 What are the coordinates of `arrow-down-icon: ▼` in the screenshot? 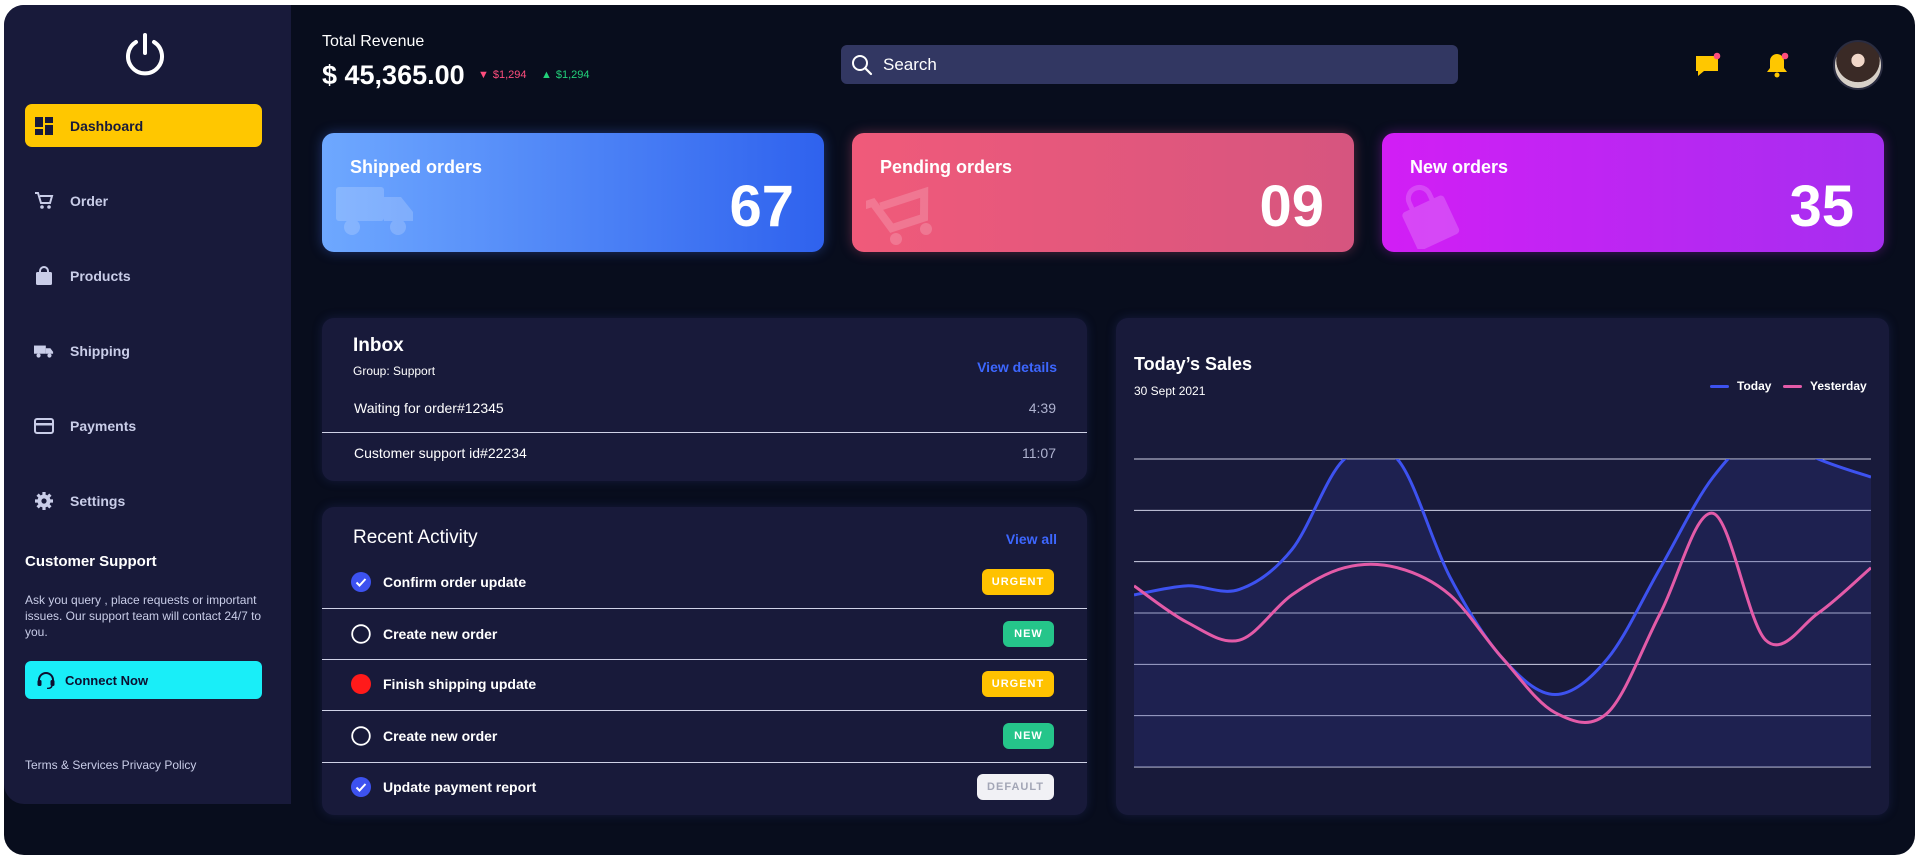 It's located at (483, 75).